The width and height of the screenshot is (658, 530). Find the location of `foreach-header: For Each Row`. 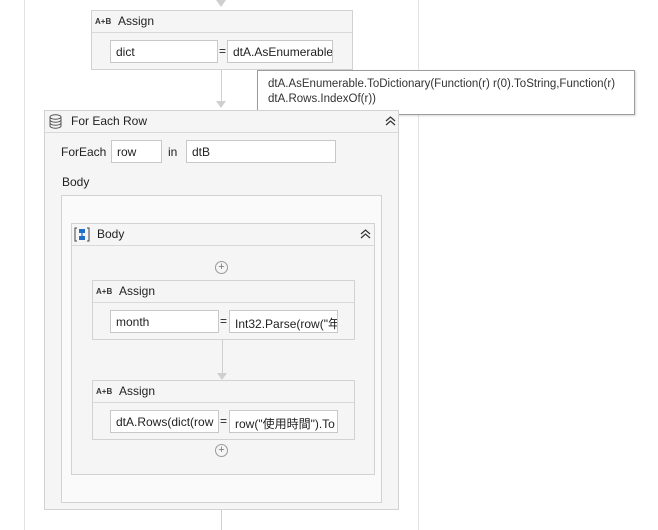

foreach-header: For Each Row is located at coordinates (221, 122).